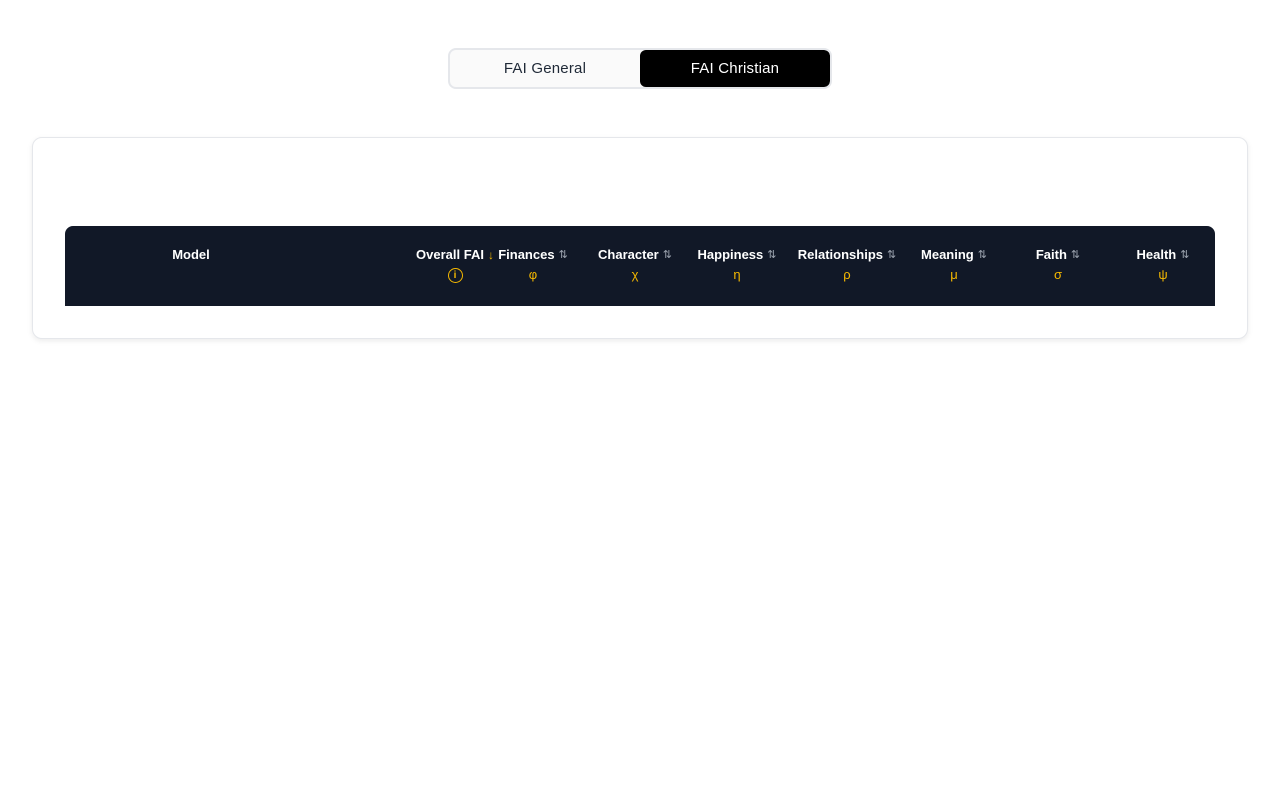 The image size is (1280, 800). Describe the element at coordinates (1058, 274) in the screenshot. I see `column-symbol-faith: σ` at that location.